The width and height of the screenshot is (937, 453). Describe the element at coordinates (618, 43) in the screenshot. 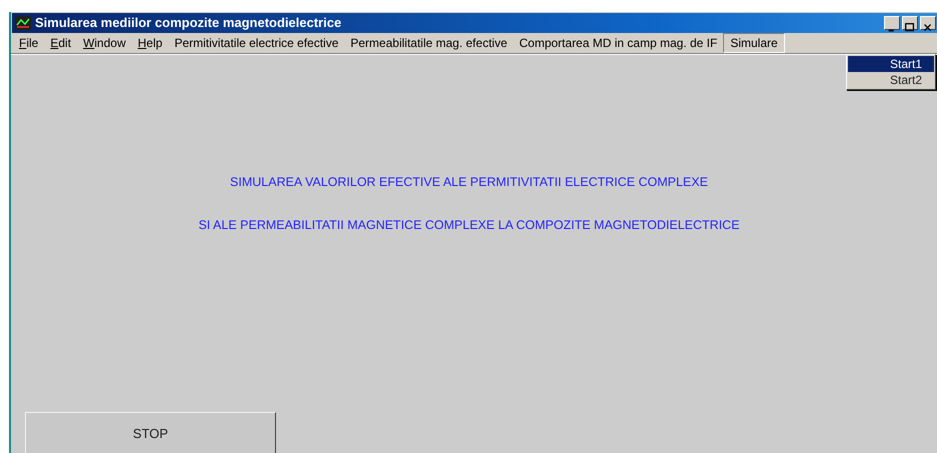

I see `menu-item: Comportarea MD in camp mag. de IF` at that location.